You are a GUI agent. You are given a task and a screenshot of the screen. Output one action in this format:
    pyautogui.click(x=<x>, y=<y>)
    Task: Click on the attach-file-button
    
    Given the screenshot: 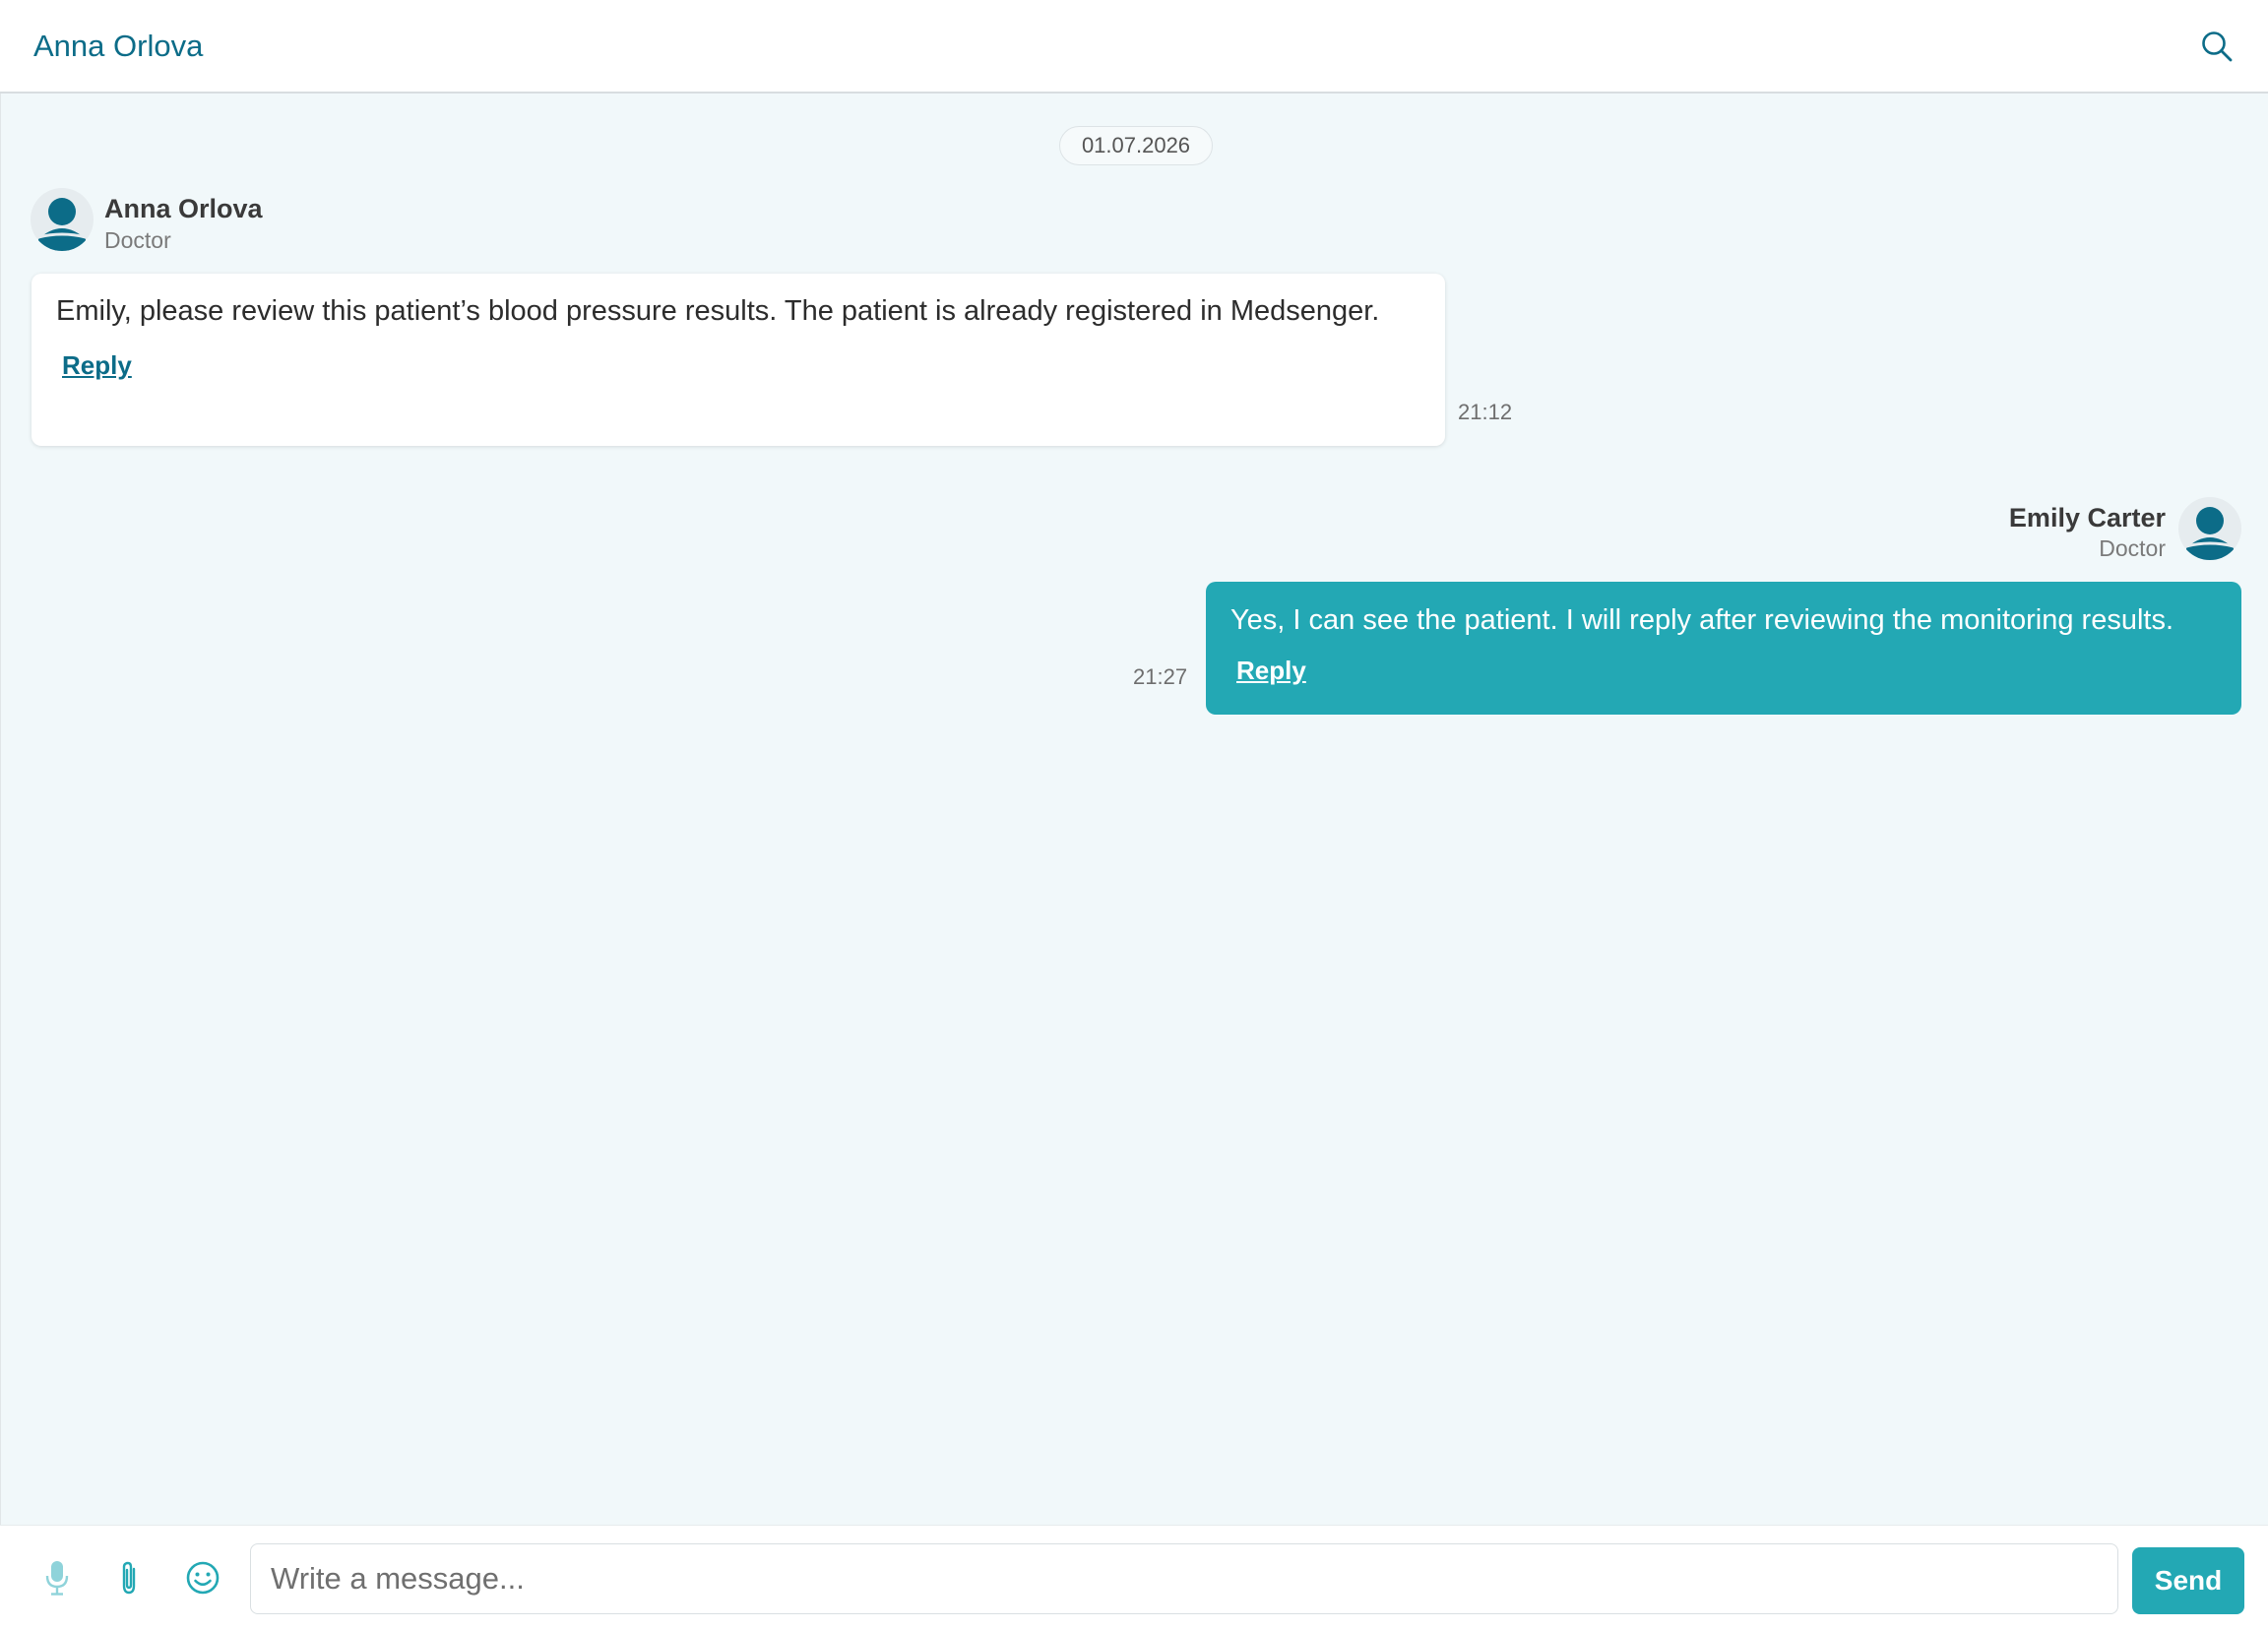 What is the action you would take?
    pyautogui.click(x=129, y=1577)
    